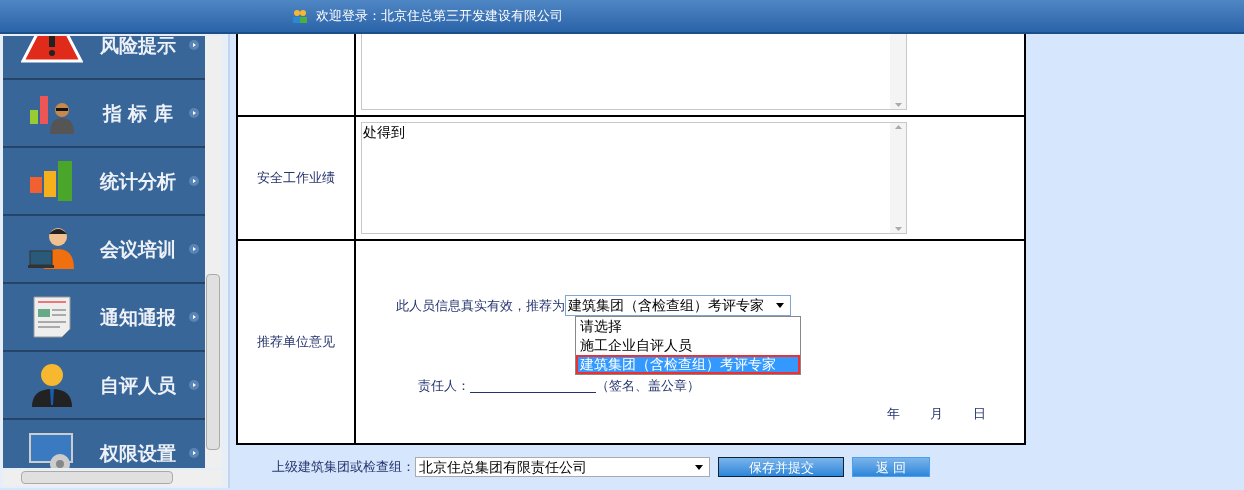  What do you see at coordinates (678, 305) in the screenshot?
I see `role-select: 建筑集团（含检查组）考评专家` at bounding box center [678, 305].